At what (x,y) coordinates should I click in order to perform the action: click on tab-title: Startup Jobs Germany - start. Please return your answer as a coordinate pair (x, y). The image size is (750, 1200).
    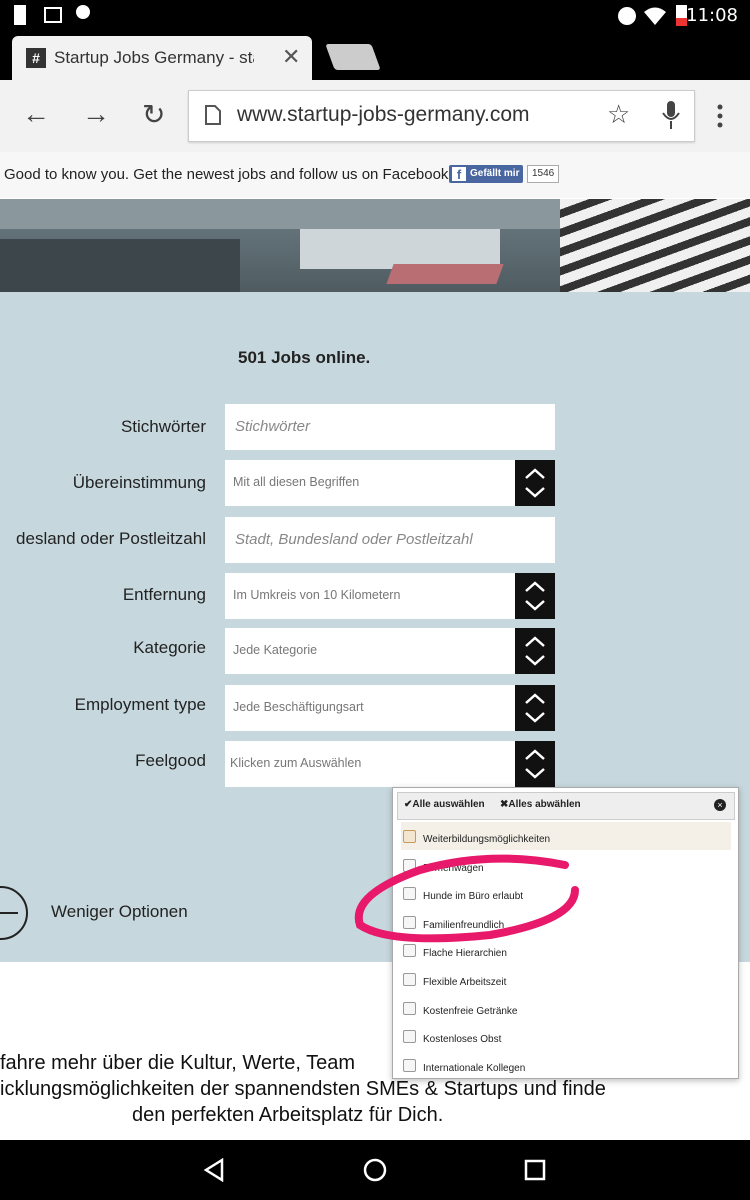
    Looking at the image, I should click on (154, 57).